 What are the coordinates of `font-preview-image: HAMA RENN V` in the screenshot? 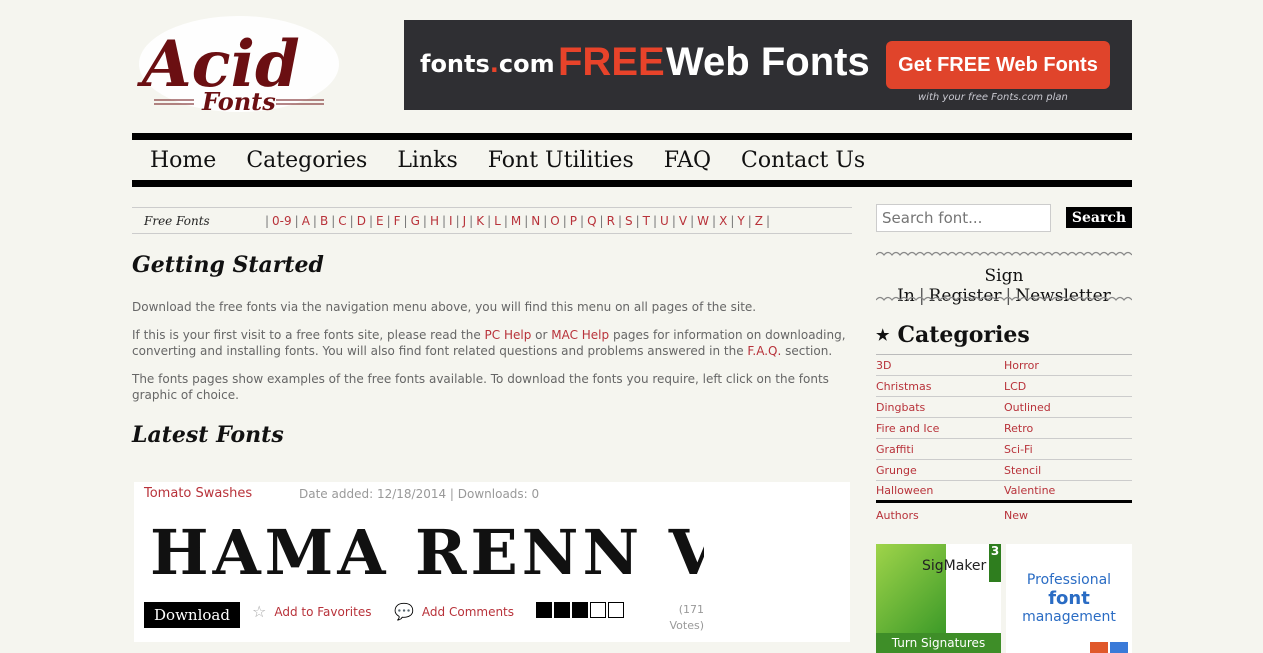 It's located at (426, 549).